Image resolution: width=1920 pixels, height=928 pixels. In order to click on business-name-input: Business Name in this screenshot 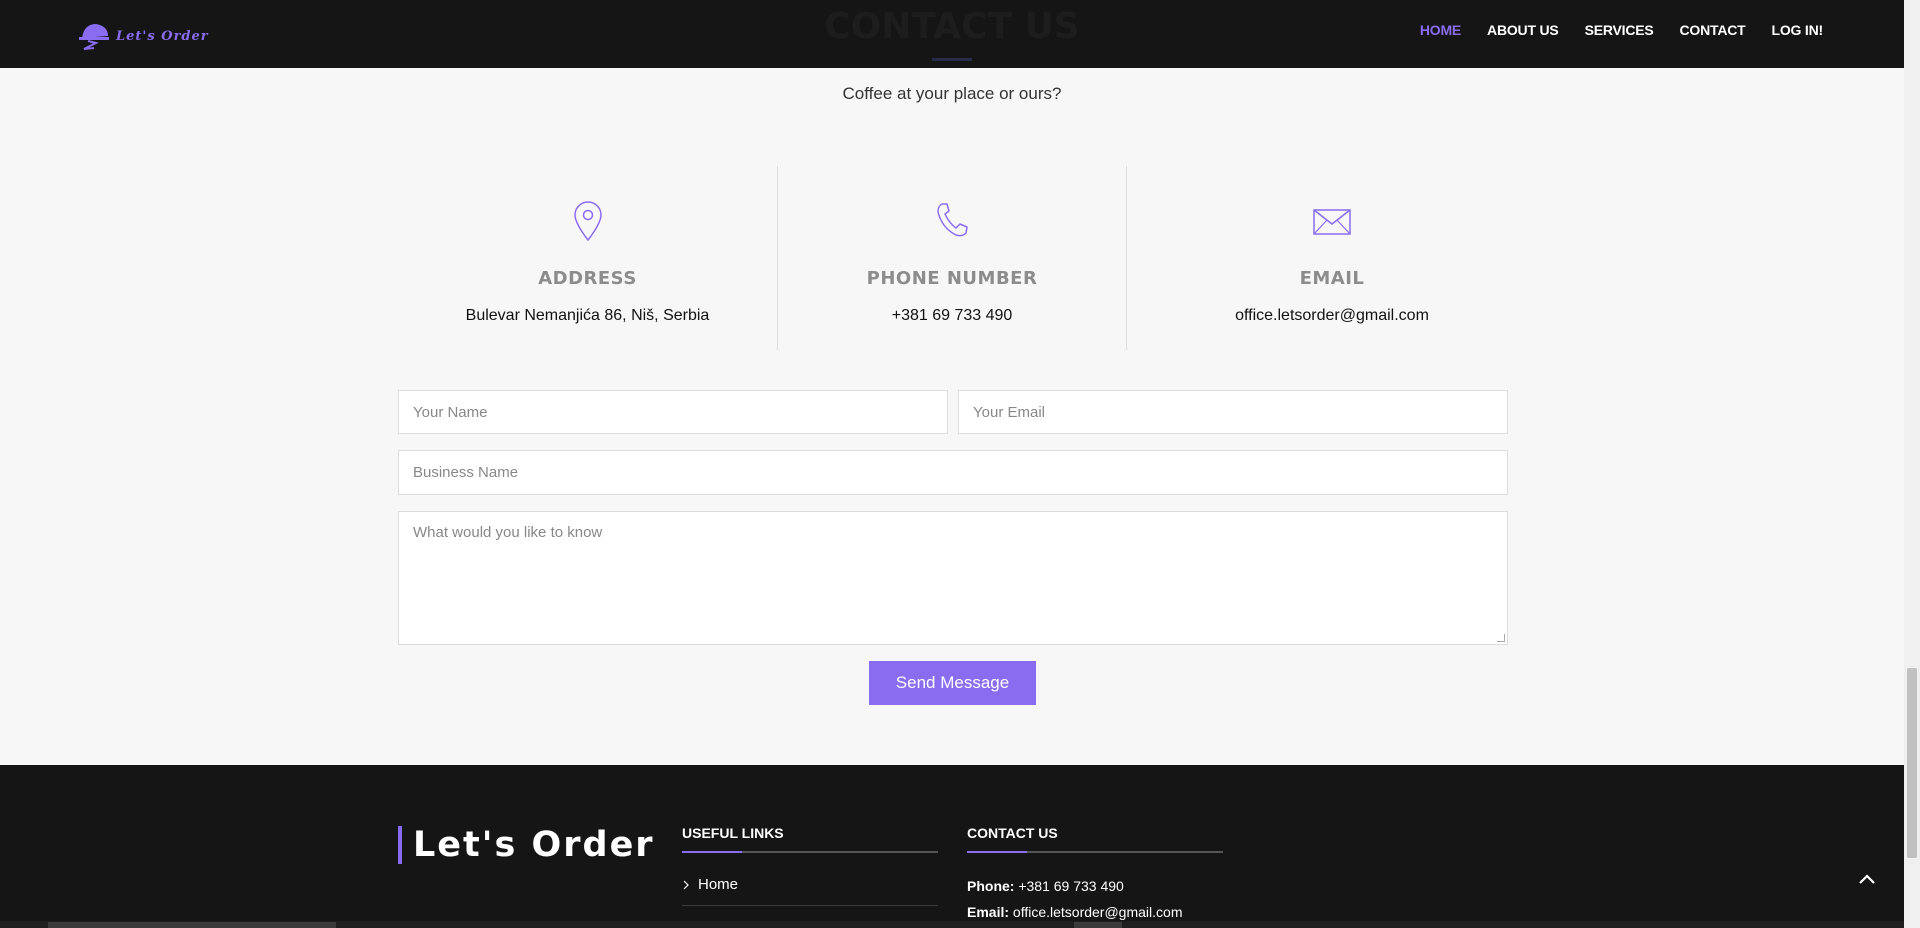, I will do `click(953, 472)`.